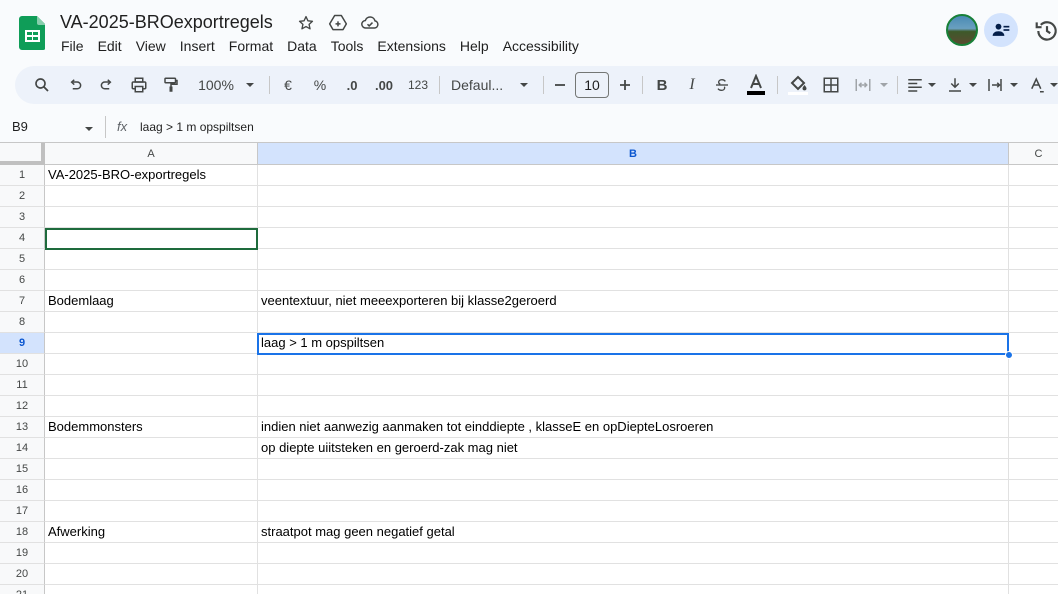 This screenshot has height=594, width=1058. I want to click on cell-b16, so click(633, 490).